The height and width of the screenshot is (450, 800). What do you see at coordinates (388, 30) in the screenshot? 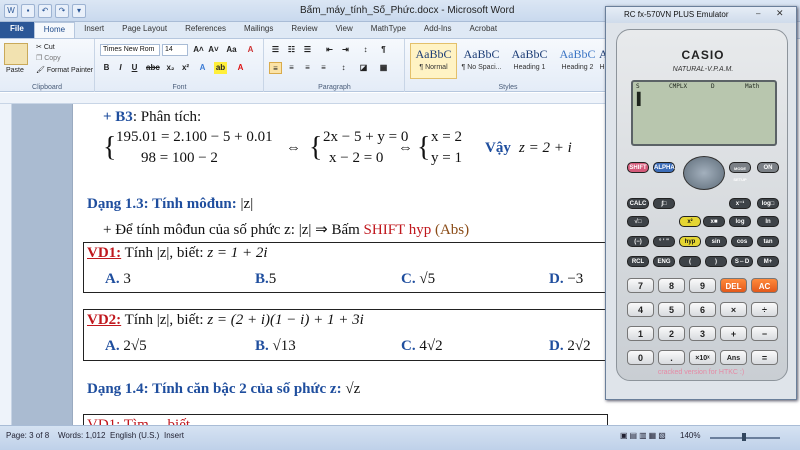
I see `tab-mathtype: MathType` at bounding box center [388, 30].